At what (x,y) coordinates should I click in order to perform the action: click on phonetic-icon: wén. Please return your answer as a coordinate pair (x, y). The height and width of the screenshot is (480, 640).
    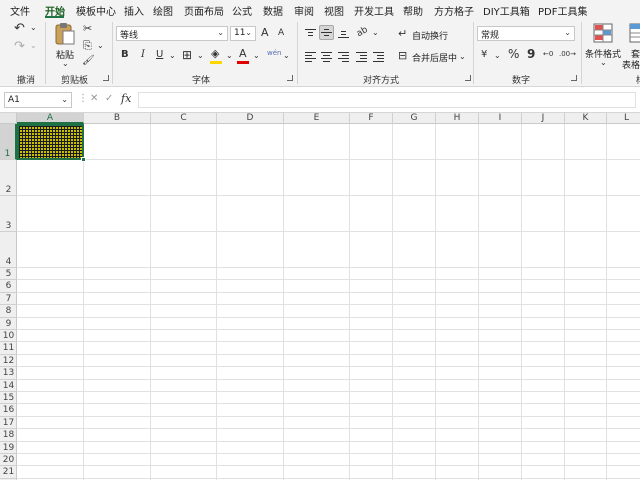
    Looking at the image, I should click on (274, 53).